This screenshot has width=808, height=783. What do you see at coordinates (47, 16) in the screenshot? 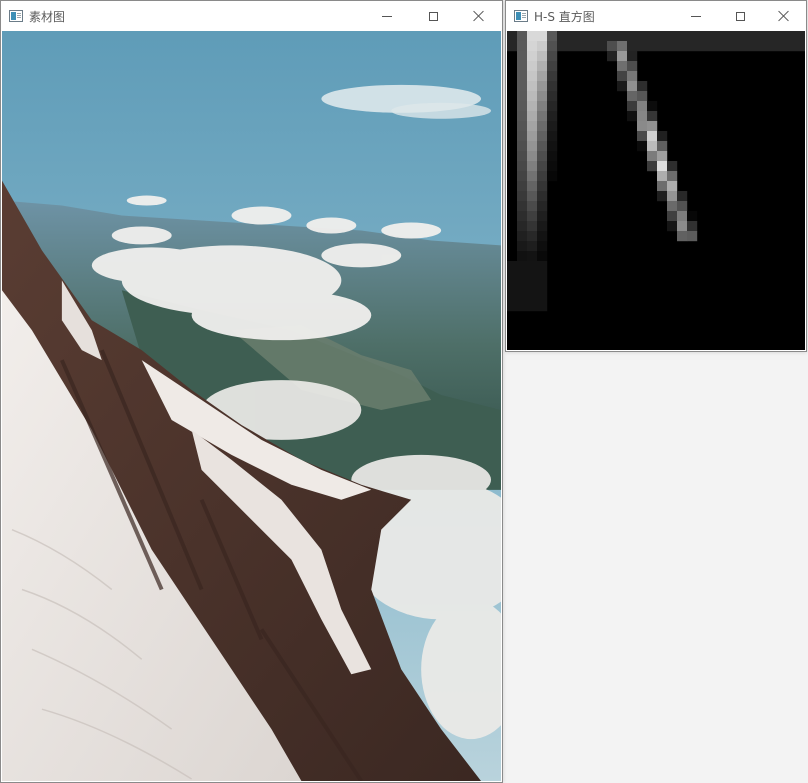
I see `source-window-title: 素材图` at bounding box center [47, 16].